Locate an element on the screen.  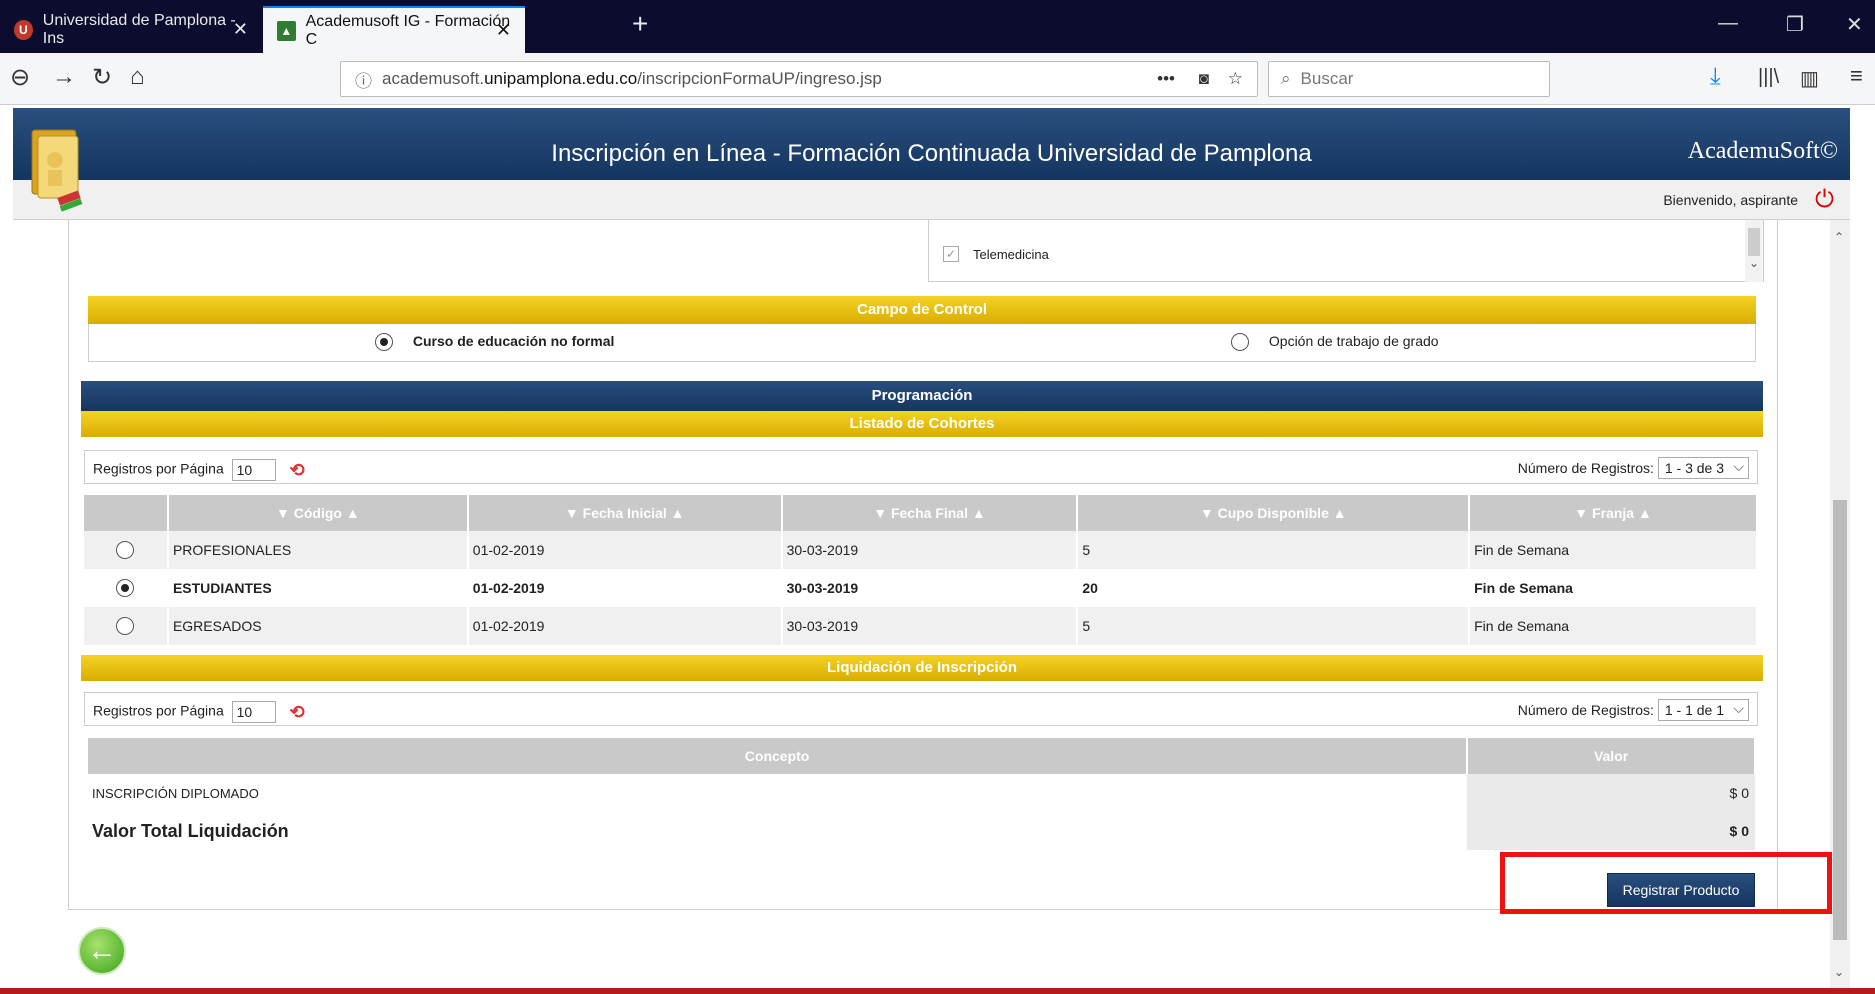
count-select: 1 - 1 de 1 is located at coordinates (1703, 710).